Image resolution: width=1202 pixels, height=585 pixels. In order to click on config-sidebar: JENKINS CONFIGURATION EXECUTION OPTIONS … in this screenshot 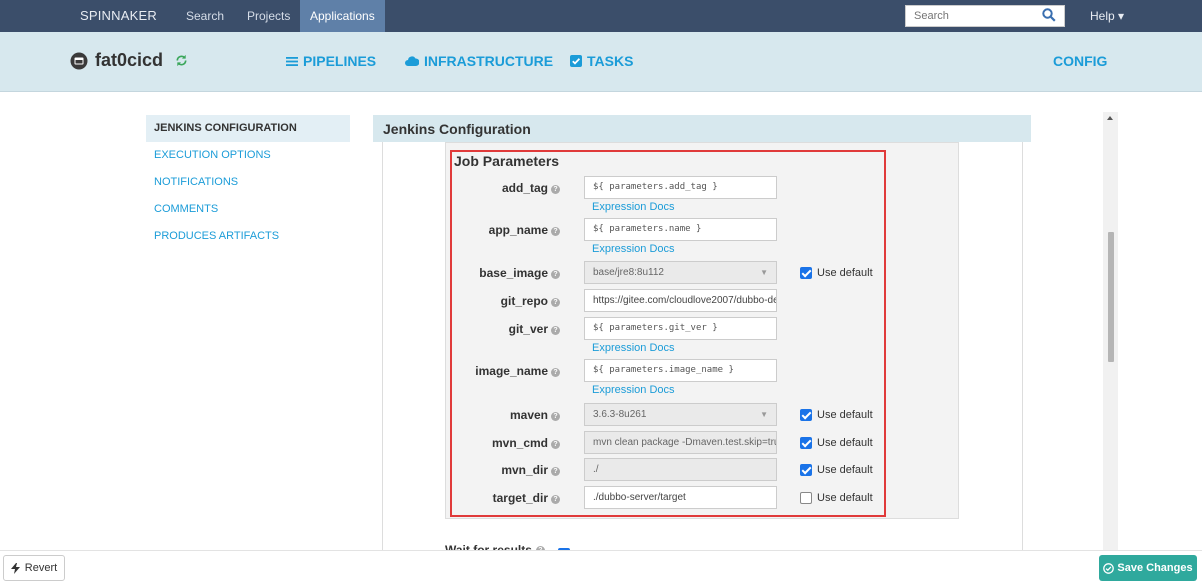, I will do `click(248, 182)`.